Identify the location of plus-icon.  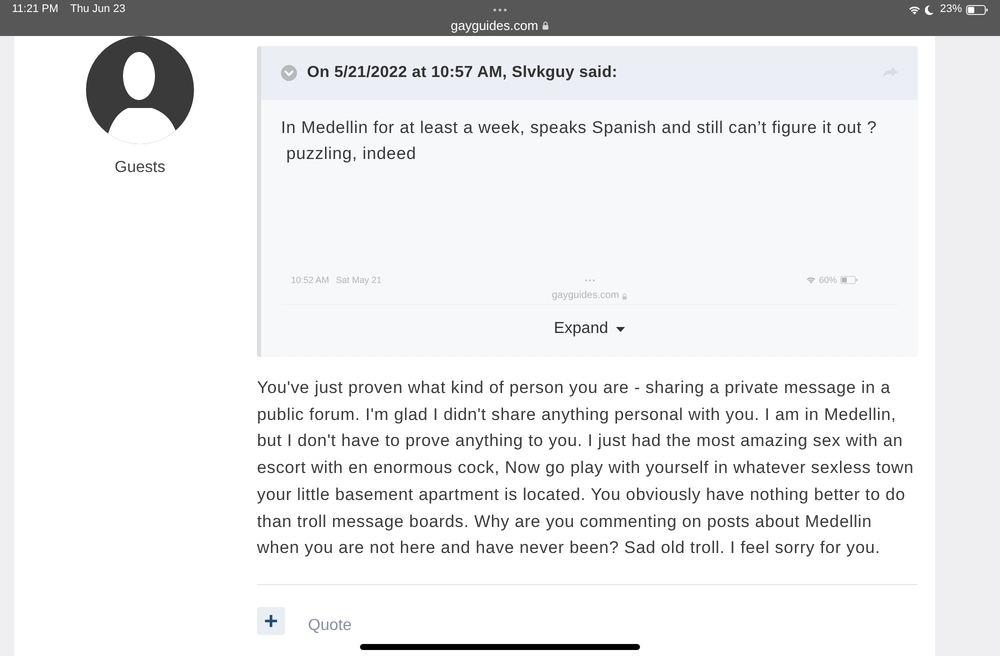
(271, 620).